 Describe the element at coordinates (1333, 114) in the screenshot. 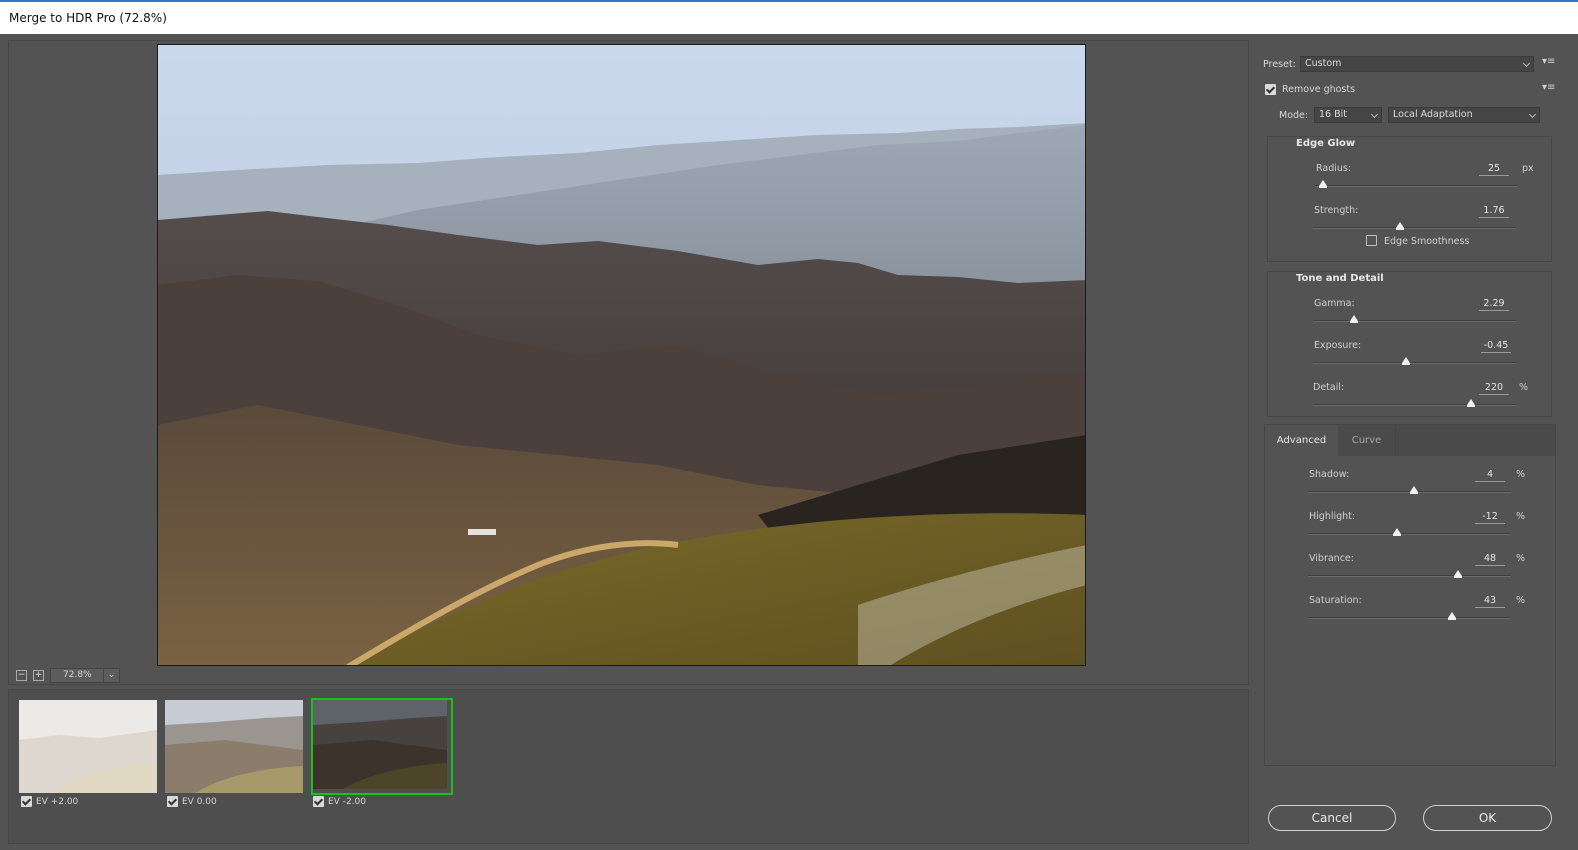

I see `mode-bit-value: 16 Bit` at that location.